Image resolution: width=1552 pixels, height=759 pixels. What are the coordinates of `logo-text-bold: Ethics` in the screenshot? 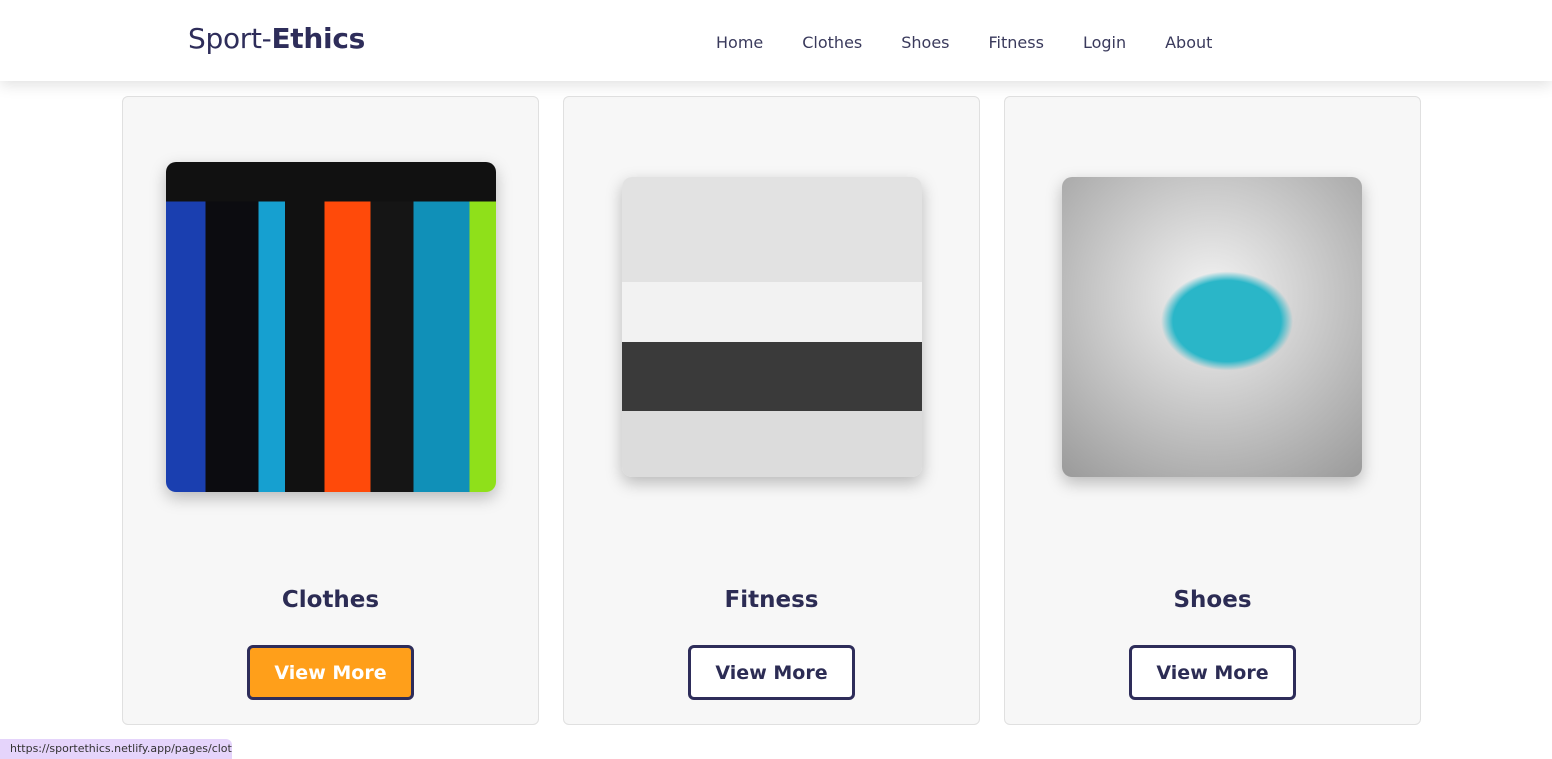 It's located at (318, 38).